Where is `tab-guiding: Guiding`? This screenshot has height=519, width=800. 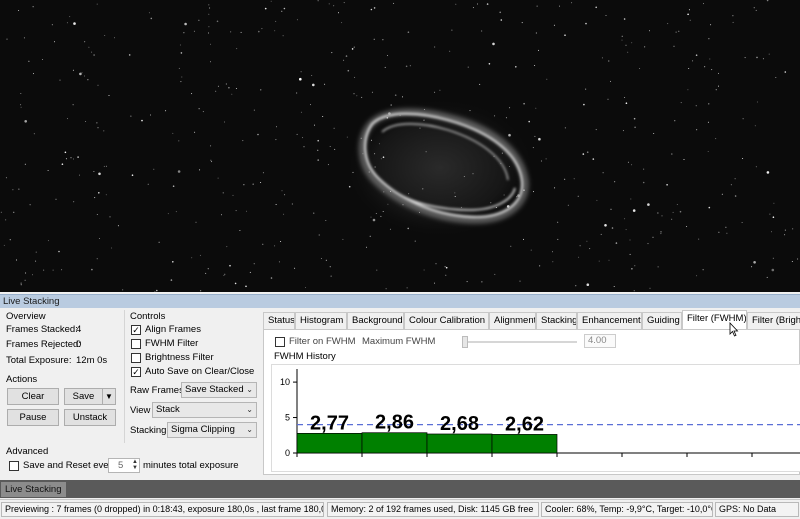
tab-guiding: Guiding is located at coordinates (662, 320).